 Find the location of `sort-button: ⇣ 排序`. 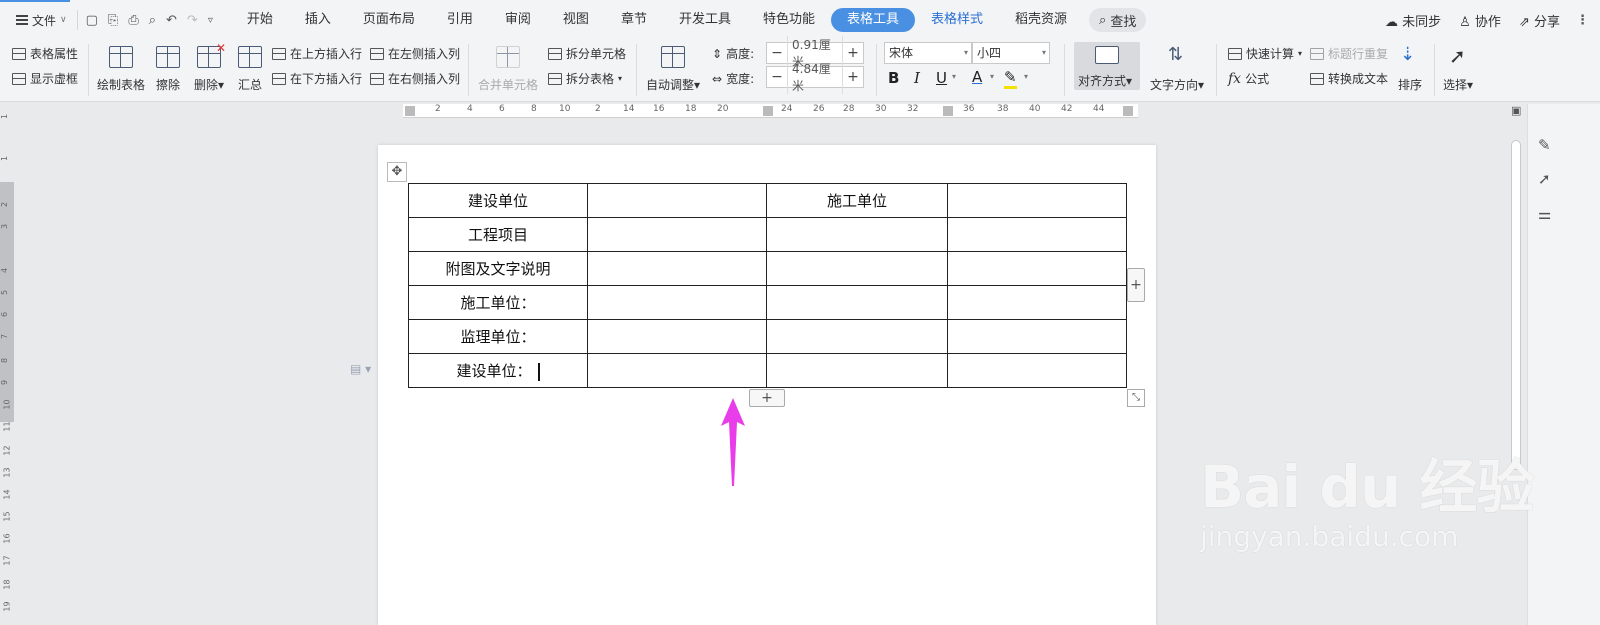

sort-button: ⇣ 排序 is located at coordinates (1410, 68).